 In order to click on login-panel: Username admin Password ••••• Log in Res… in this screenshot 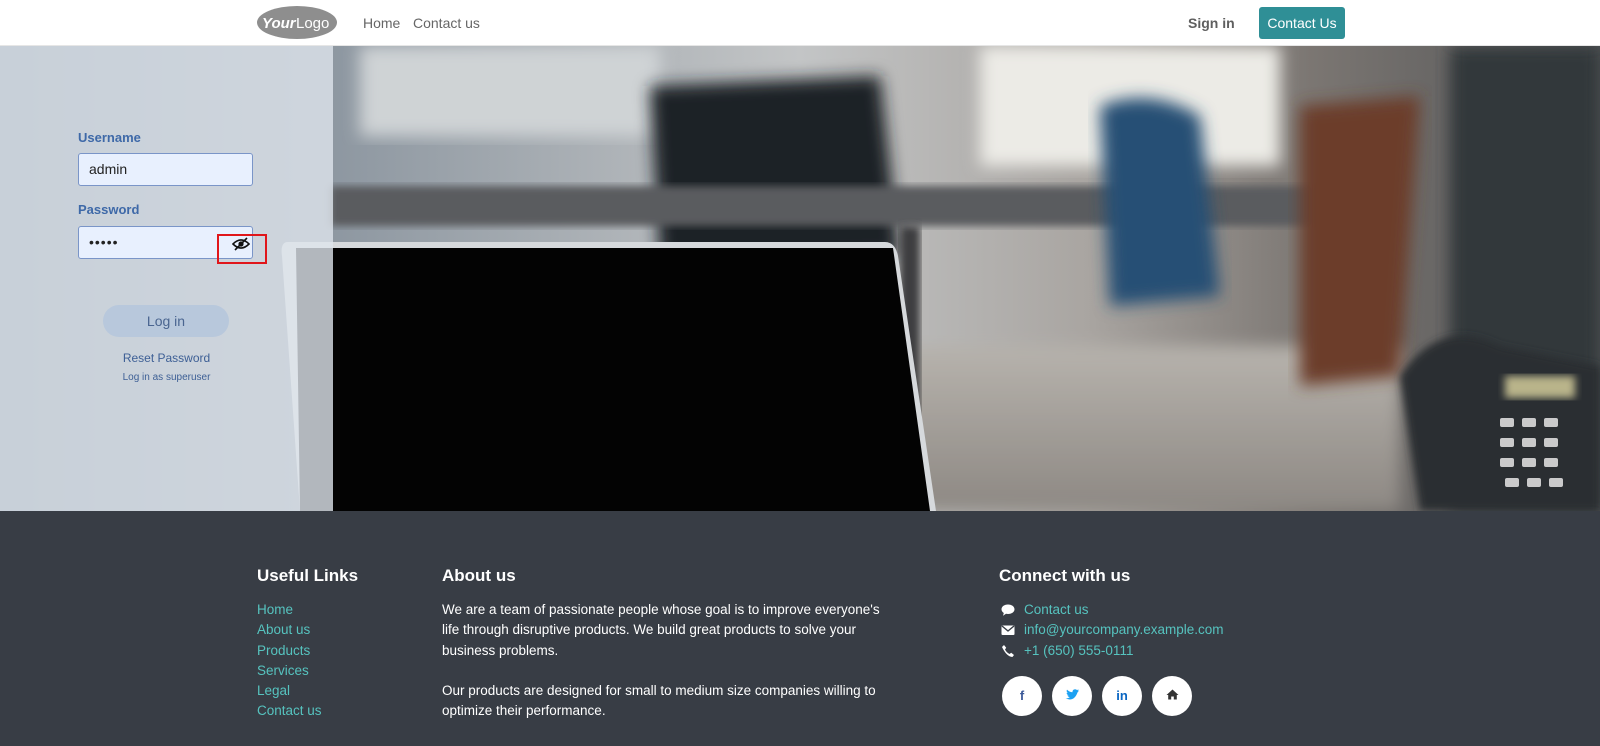, I will do `click(166, 278)`.